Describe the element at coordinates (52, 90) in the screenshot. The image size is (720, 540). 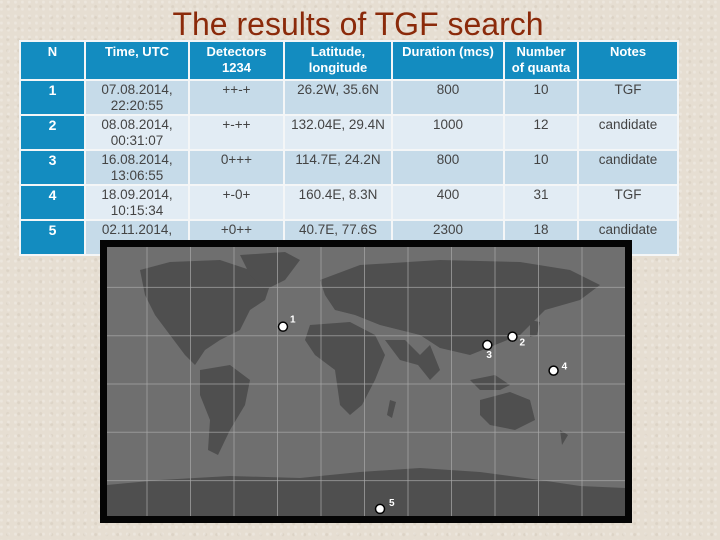
I see `cell-n-text: 1` at that location.